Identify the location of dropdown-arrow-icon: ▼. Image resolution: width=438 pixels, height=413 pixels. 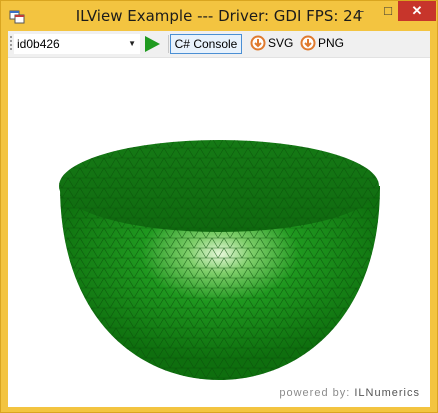
(132, 43).